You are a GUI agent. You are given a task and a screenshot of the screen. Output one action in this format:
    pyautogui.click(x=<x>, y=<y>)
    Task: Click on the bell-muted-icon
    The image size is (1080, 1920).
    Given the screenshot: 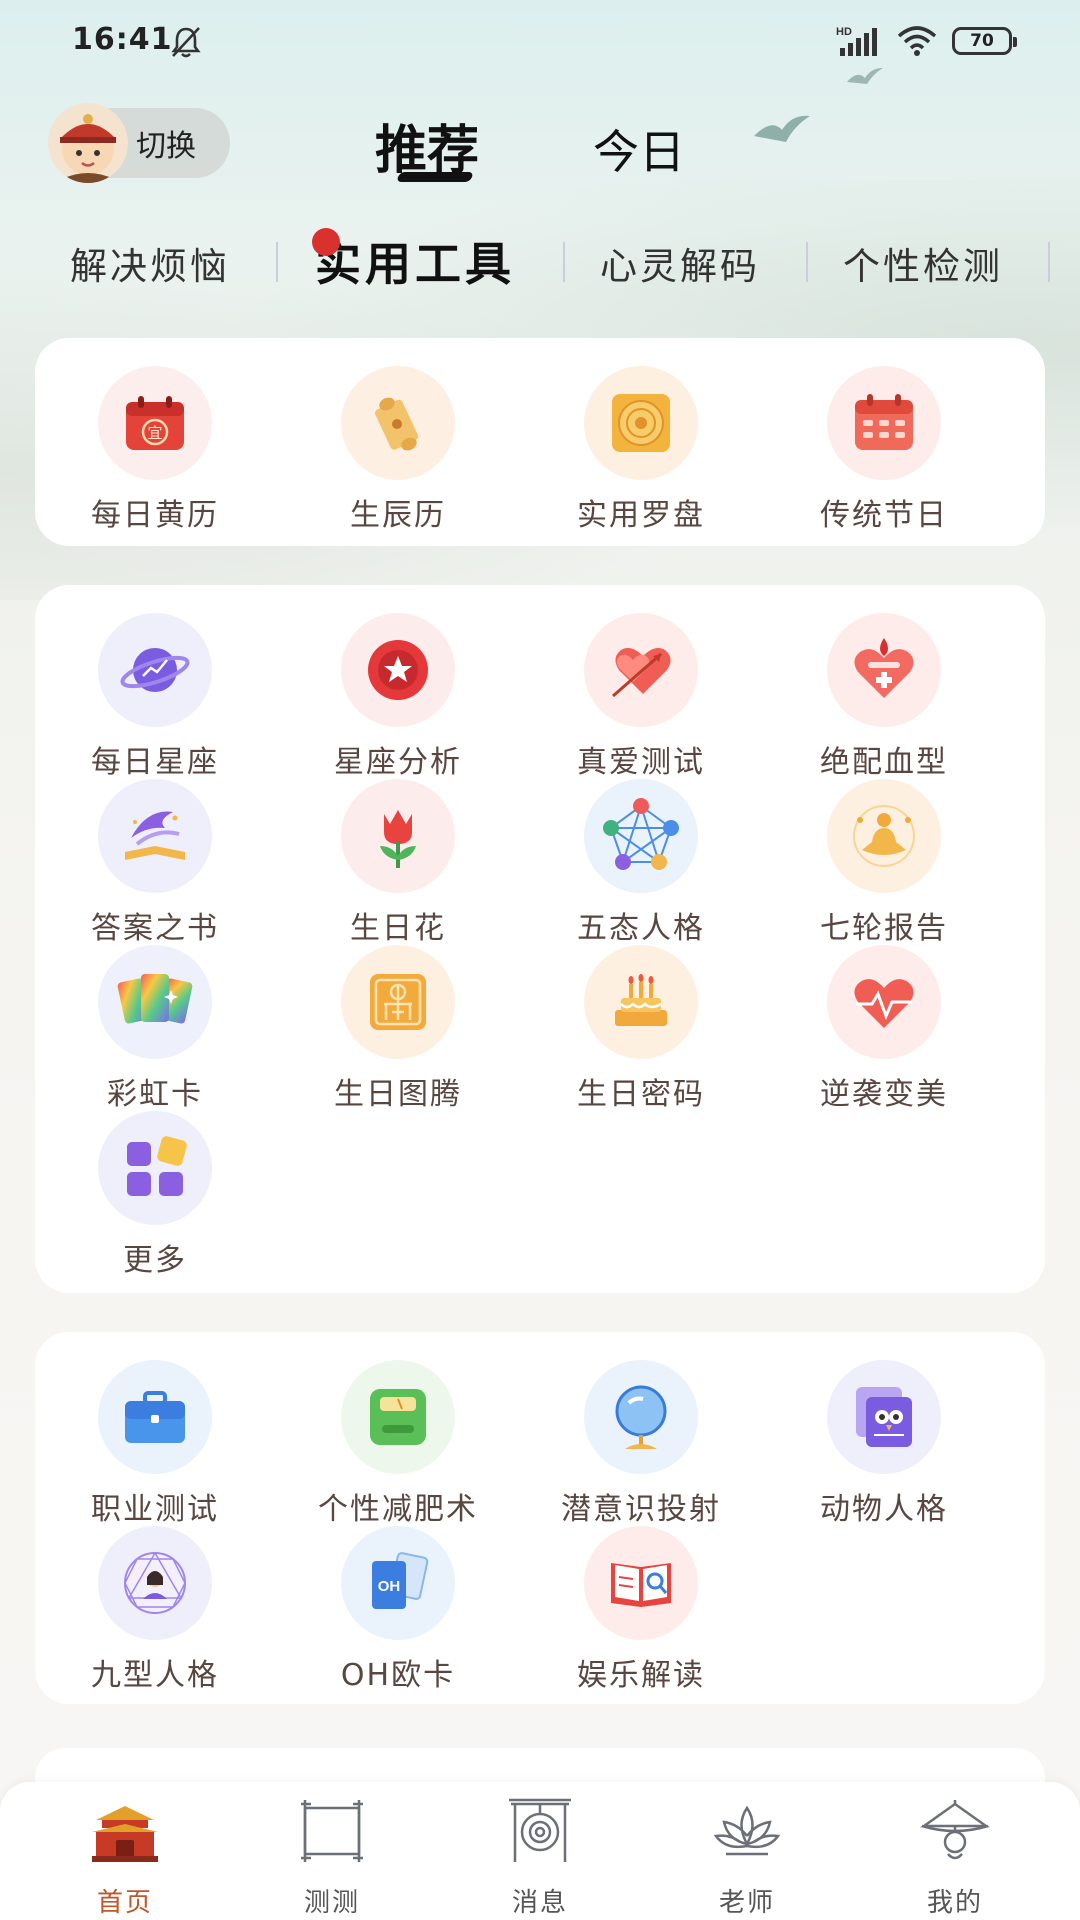 What is the action you would take?
    pyautogui.click(x=186, y=42)
    